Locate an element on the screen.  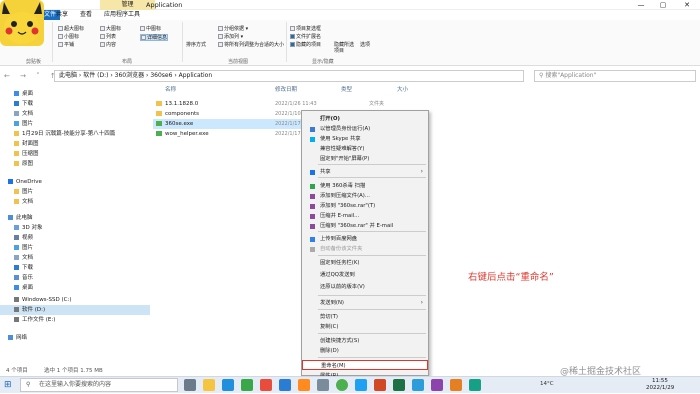
hide-selected-button: 隐藏所选项目 is located at coordinates (345, 49).